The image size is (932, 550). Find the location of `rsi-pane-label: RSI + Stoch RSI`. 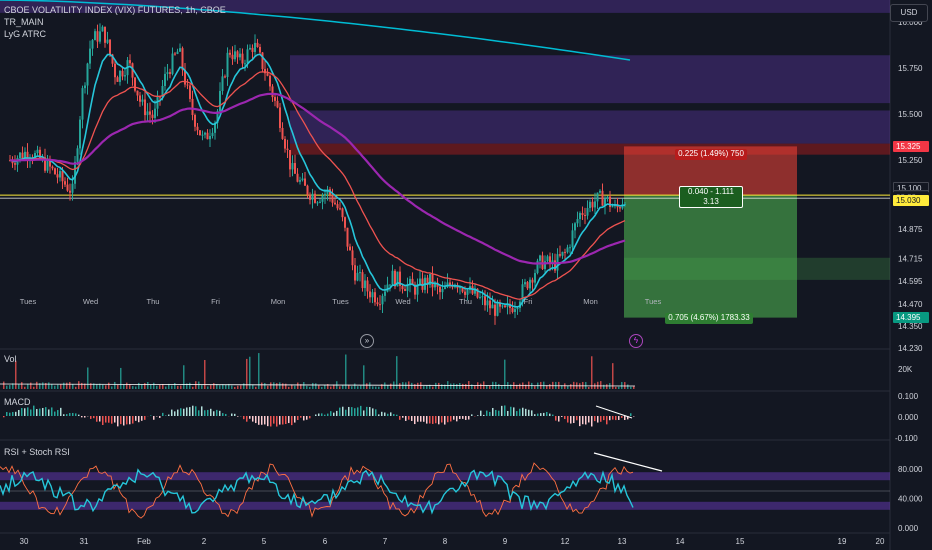

rsi-pane-label: RSI + Stoch RSI is located at coordinates (37, 452).